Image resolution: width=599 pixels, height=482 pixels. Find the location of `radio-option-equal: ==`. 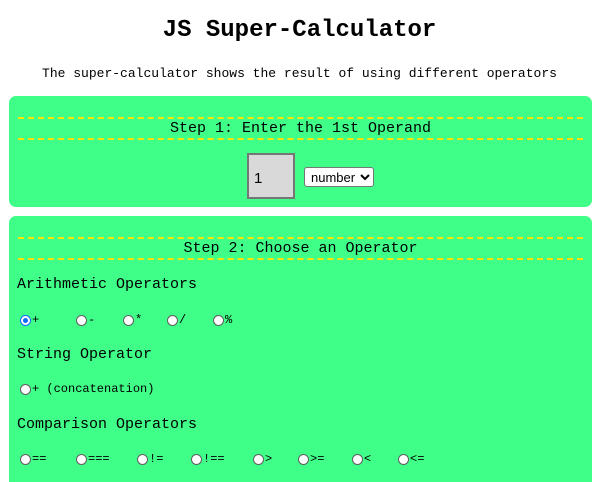

radio-option-equal: == is located at coordinates (33, 459).